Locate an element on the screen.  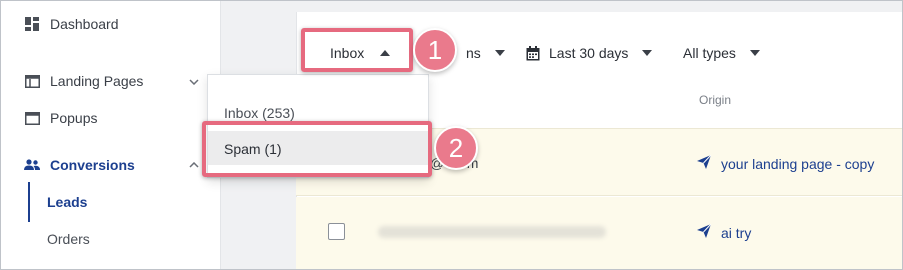
window-icon is located at coordinates (32, 118).